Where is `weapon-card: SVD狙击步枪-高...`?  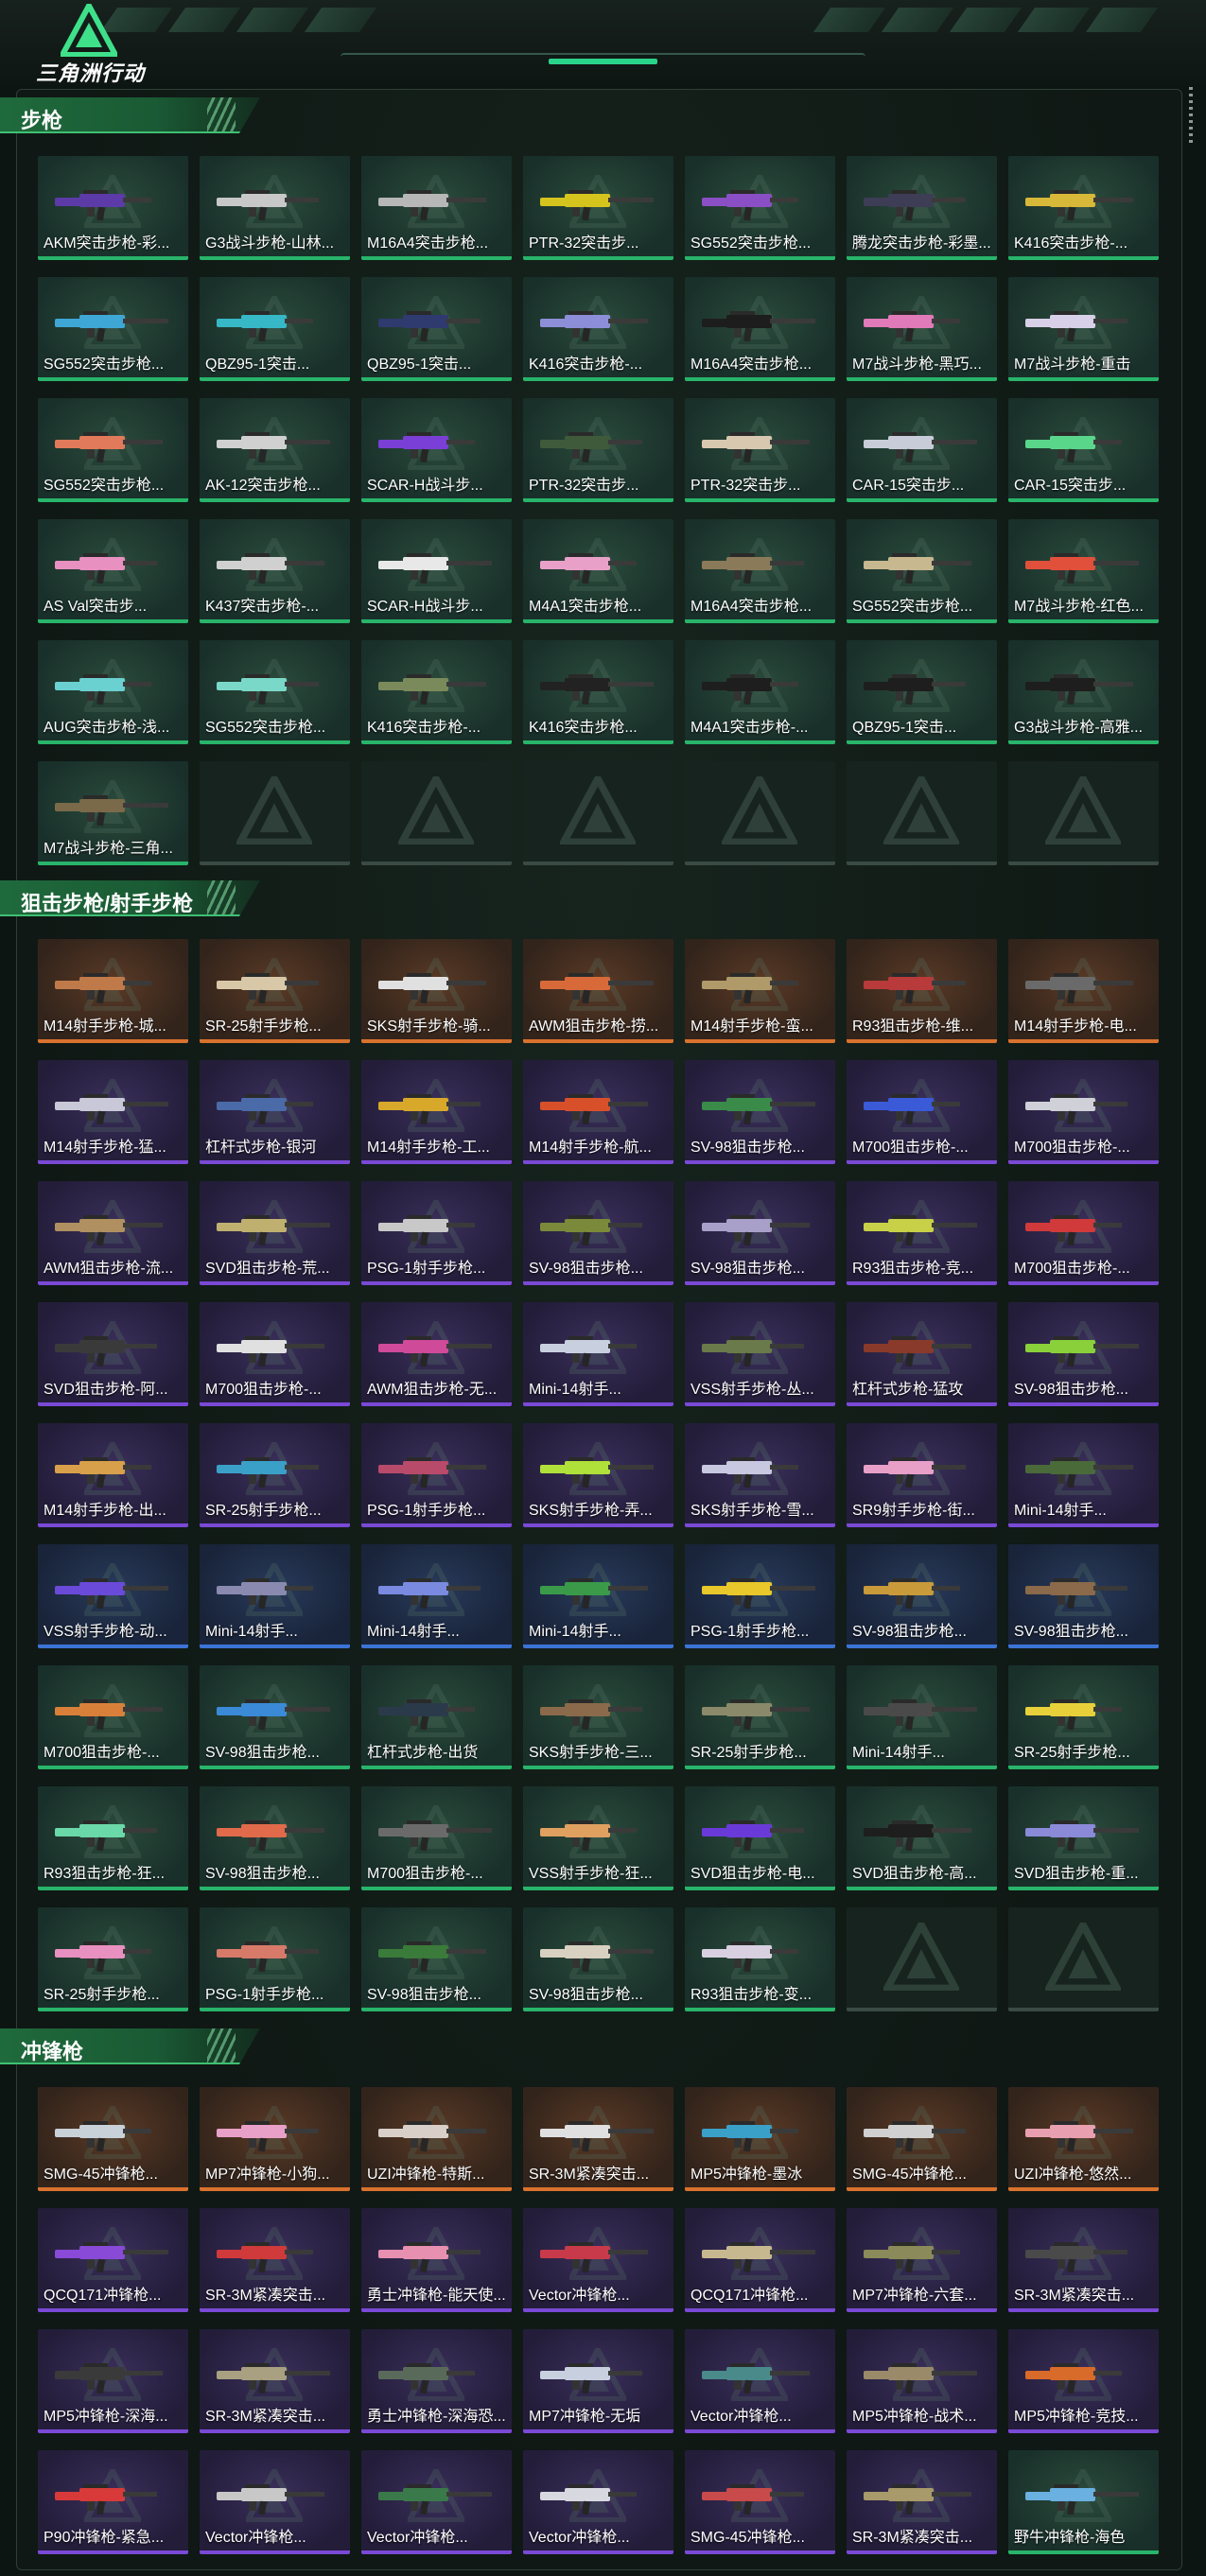 weapon-card: SVD狙击步枪-高... is located at coordinates (922, 1838).